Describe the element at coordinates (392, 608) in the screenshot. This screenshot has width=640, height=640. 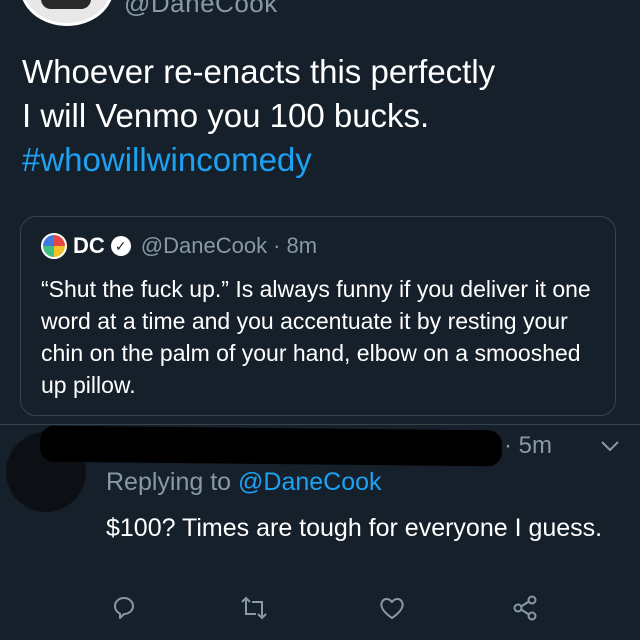
I see `like-icon` at that location.